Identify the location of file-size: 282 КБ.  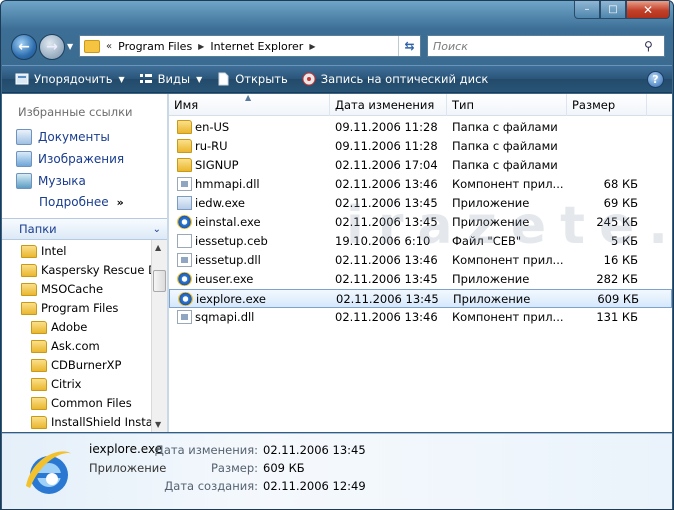
(617, 279).